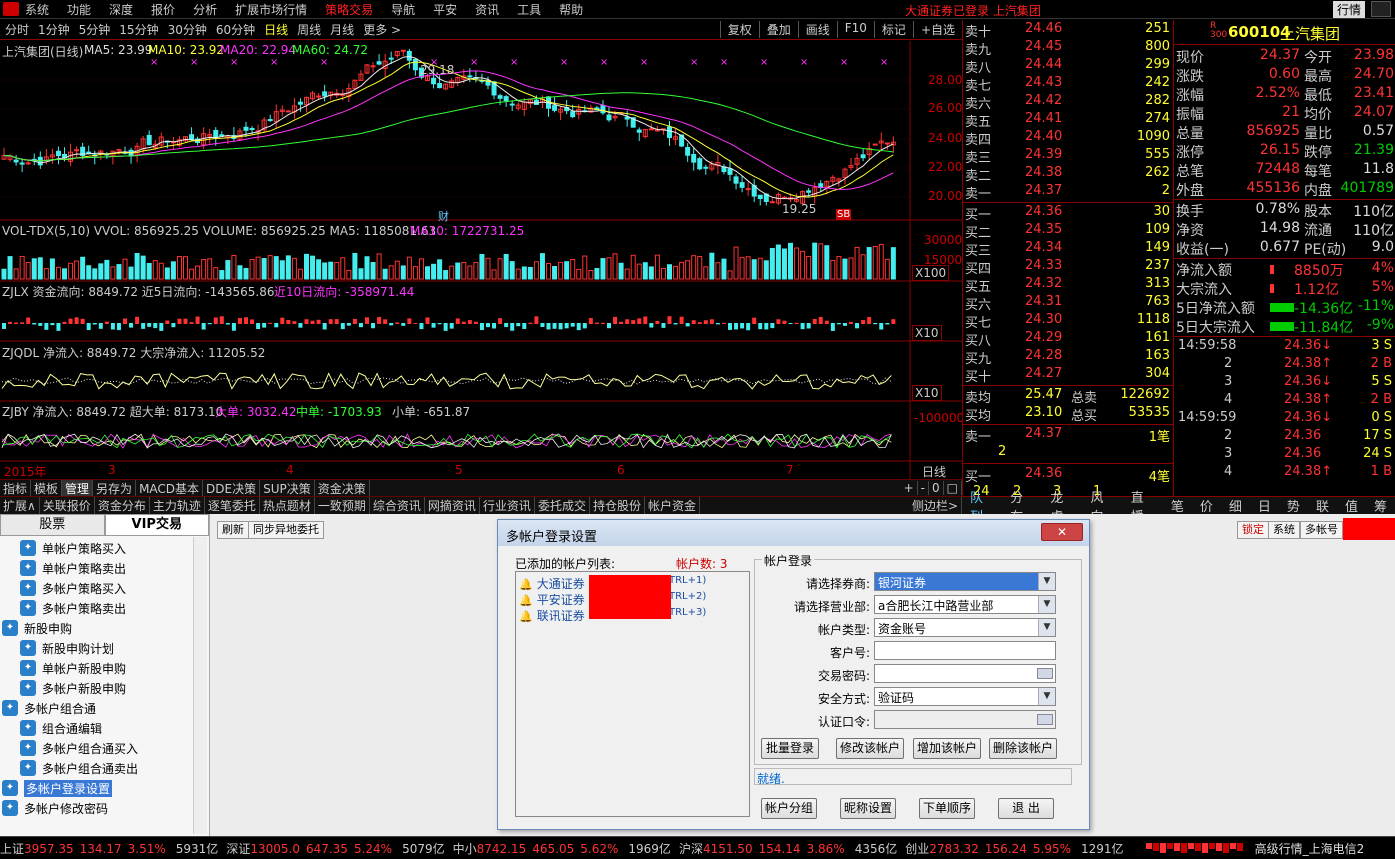 The width and height of the screenshot is (1395, 859). I want to click on broker-select: 银河证券 ▼, so click(965, 581).